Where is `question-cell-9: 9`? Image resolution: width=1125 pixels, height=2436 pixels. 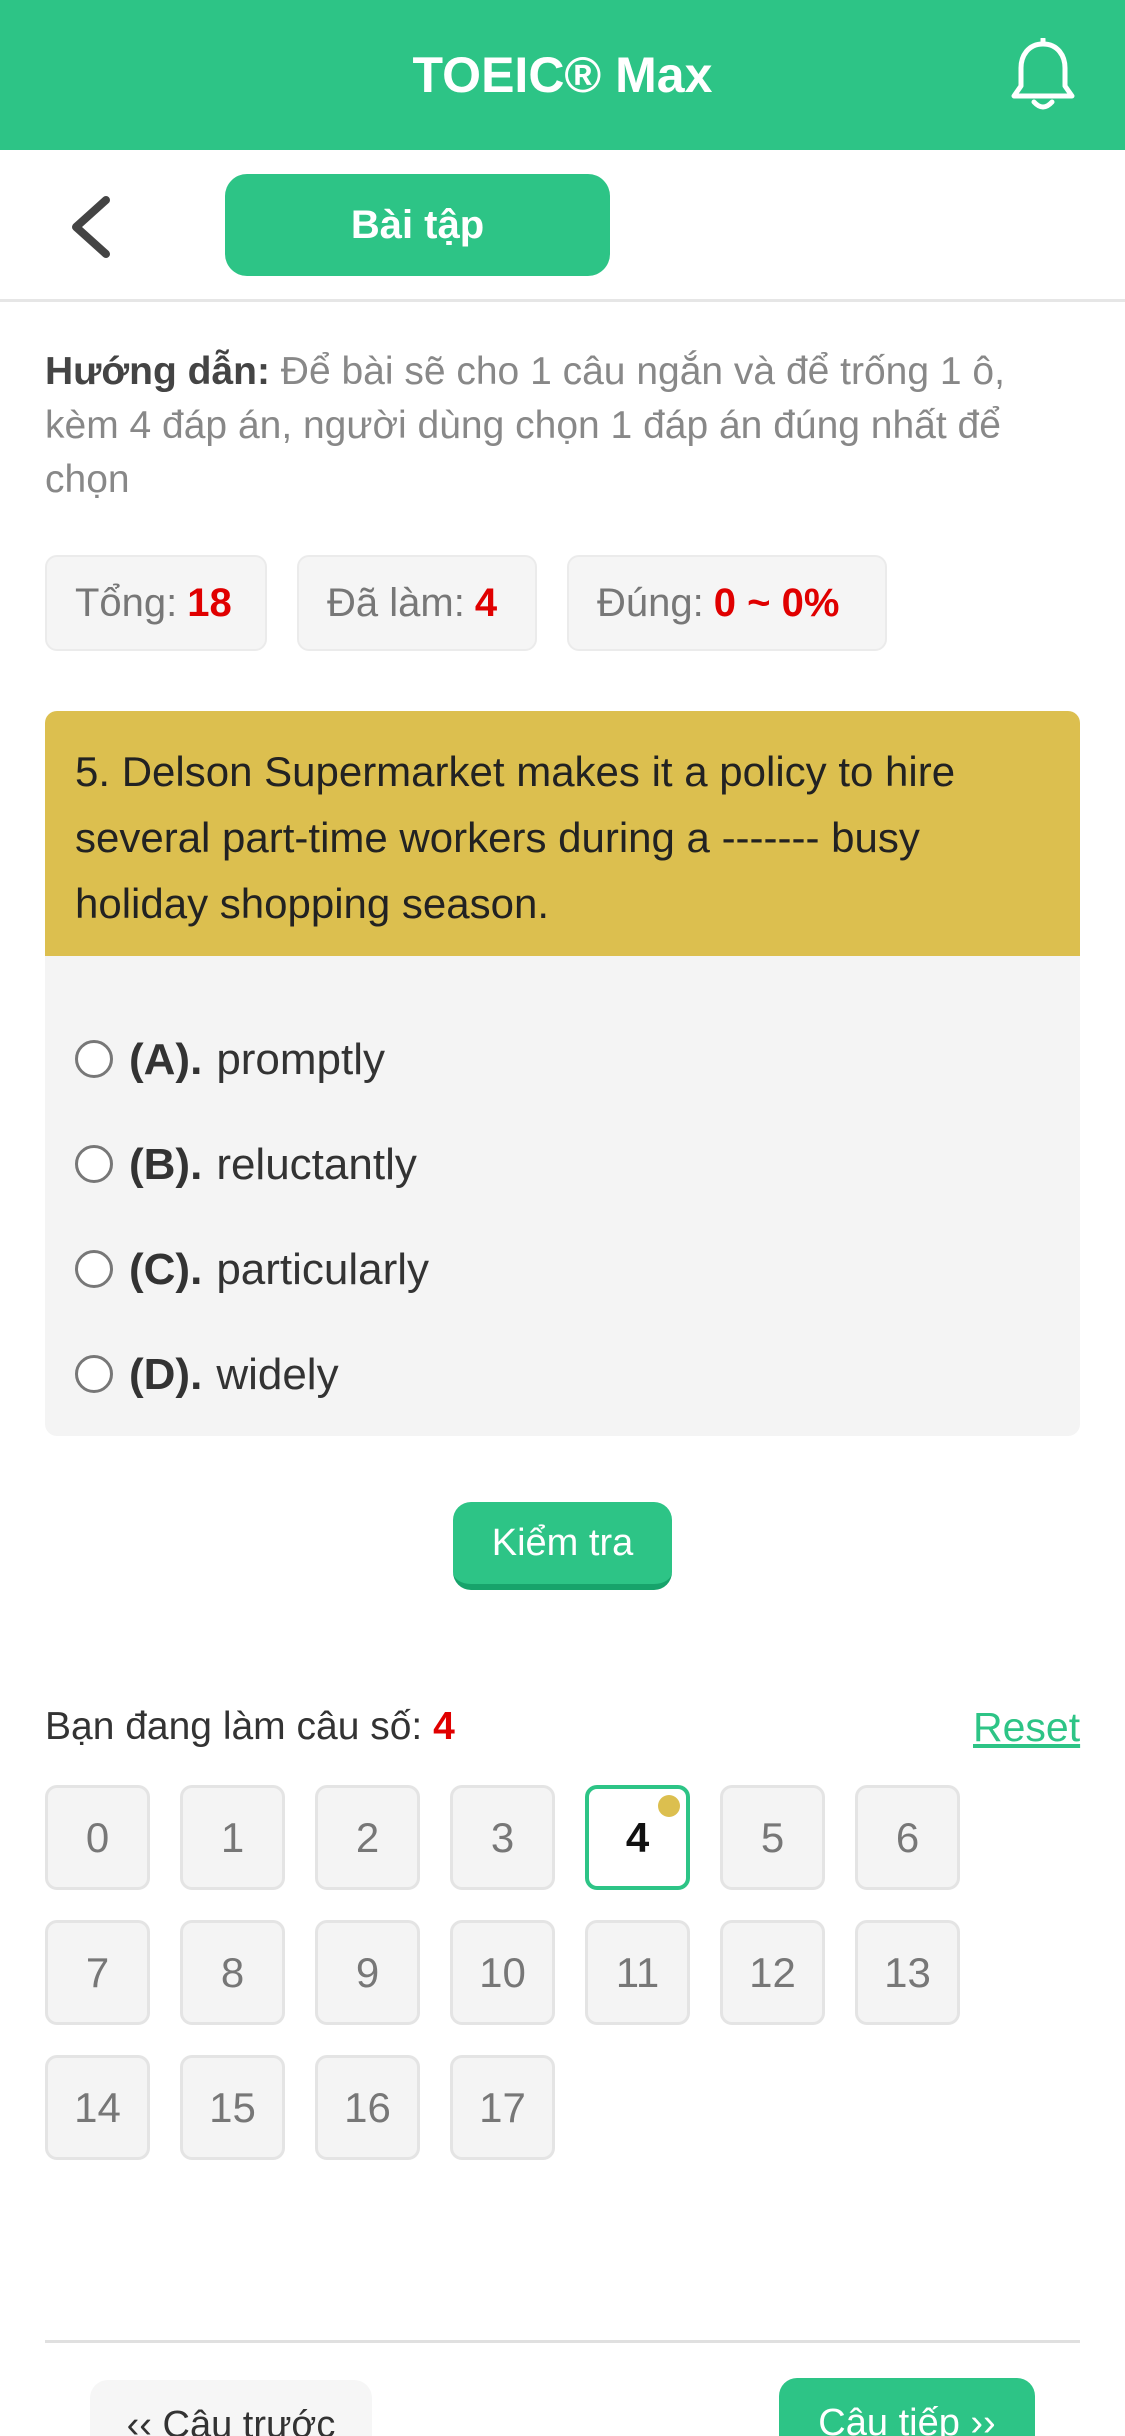
question-cell-9: 9 is located at coordinates (367, 1972).